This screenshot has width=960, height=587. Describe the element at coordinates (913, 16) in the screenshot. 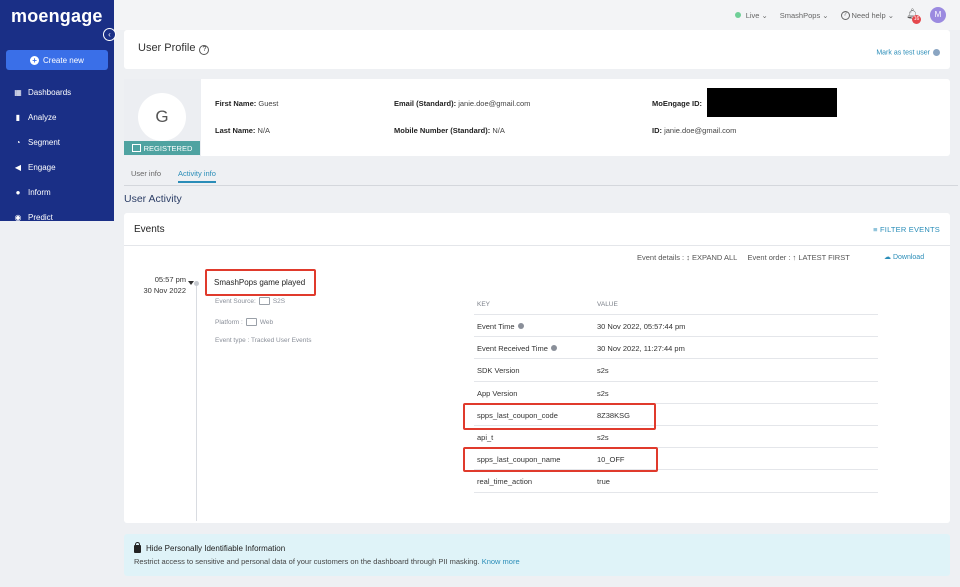

I see `notifications-bell-icon: 🔔︎ 16` at that location.